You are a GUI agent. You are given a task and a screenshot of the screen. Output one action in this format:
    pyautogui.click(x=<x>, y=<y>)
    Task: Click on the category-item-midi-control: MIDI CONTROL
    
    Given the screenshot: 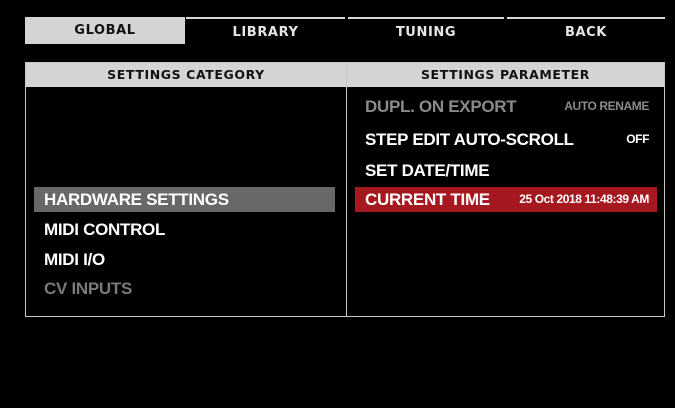 What is the action you would take?
    pyautogui.click(x=184, y=229)
    